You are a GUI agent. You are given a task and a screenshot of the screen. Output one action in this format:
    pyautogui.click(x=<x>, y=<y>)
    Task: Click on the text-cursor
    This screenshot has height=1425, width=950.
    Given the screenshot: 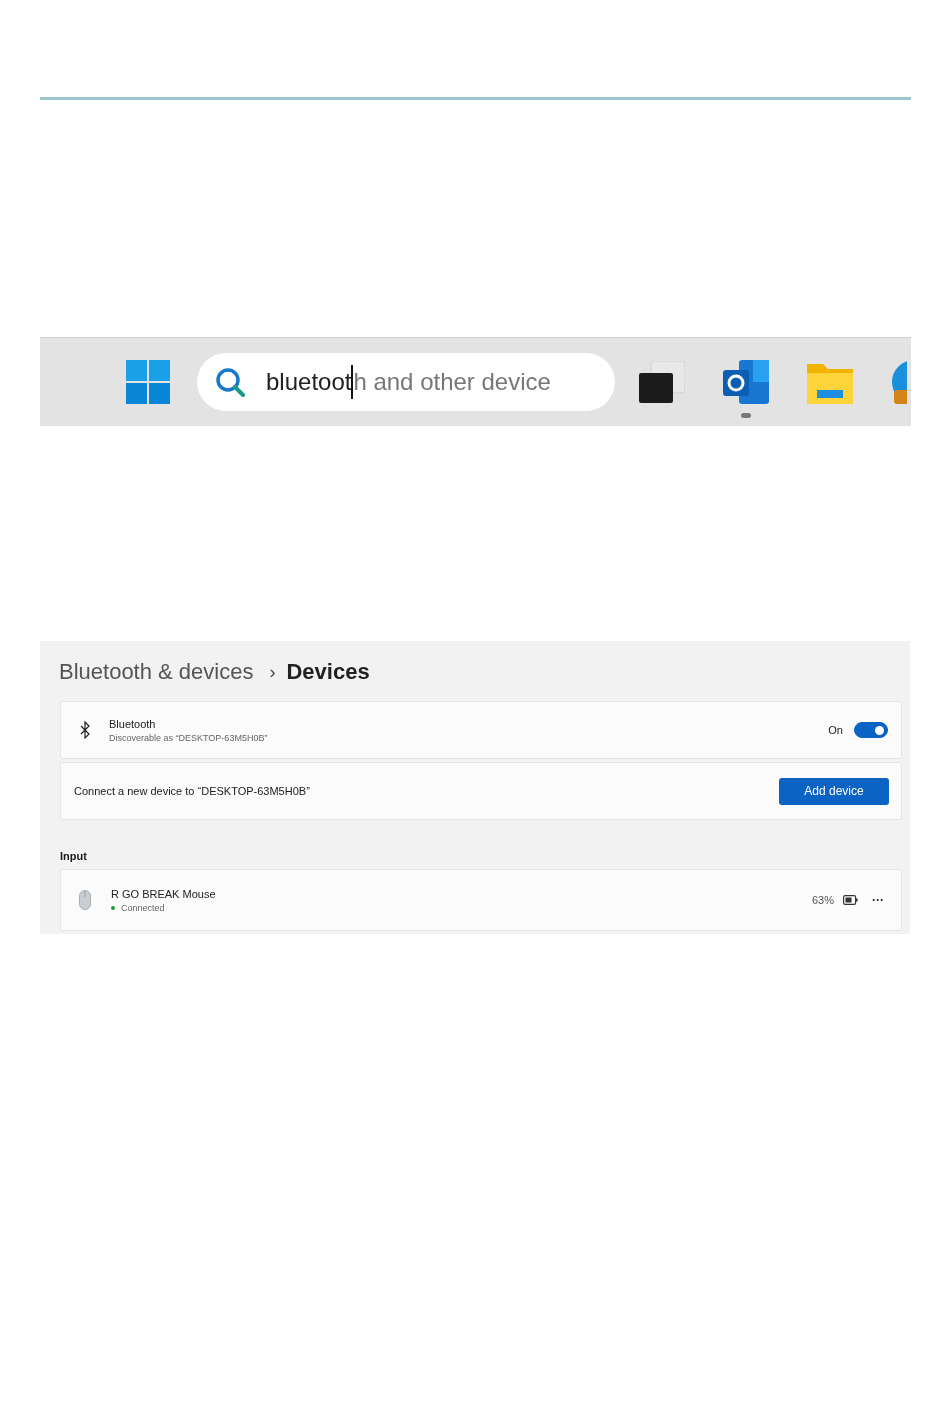 What is the action you would take?
    pyautogui.click(x=352, y=382)
    